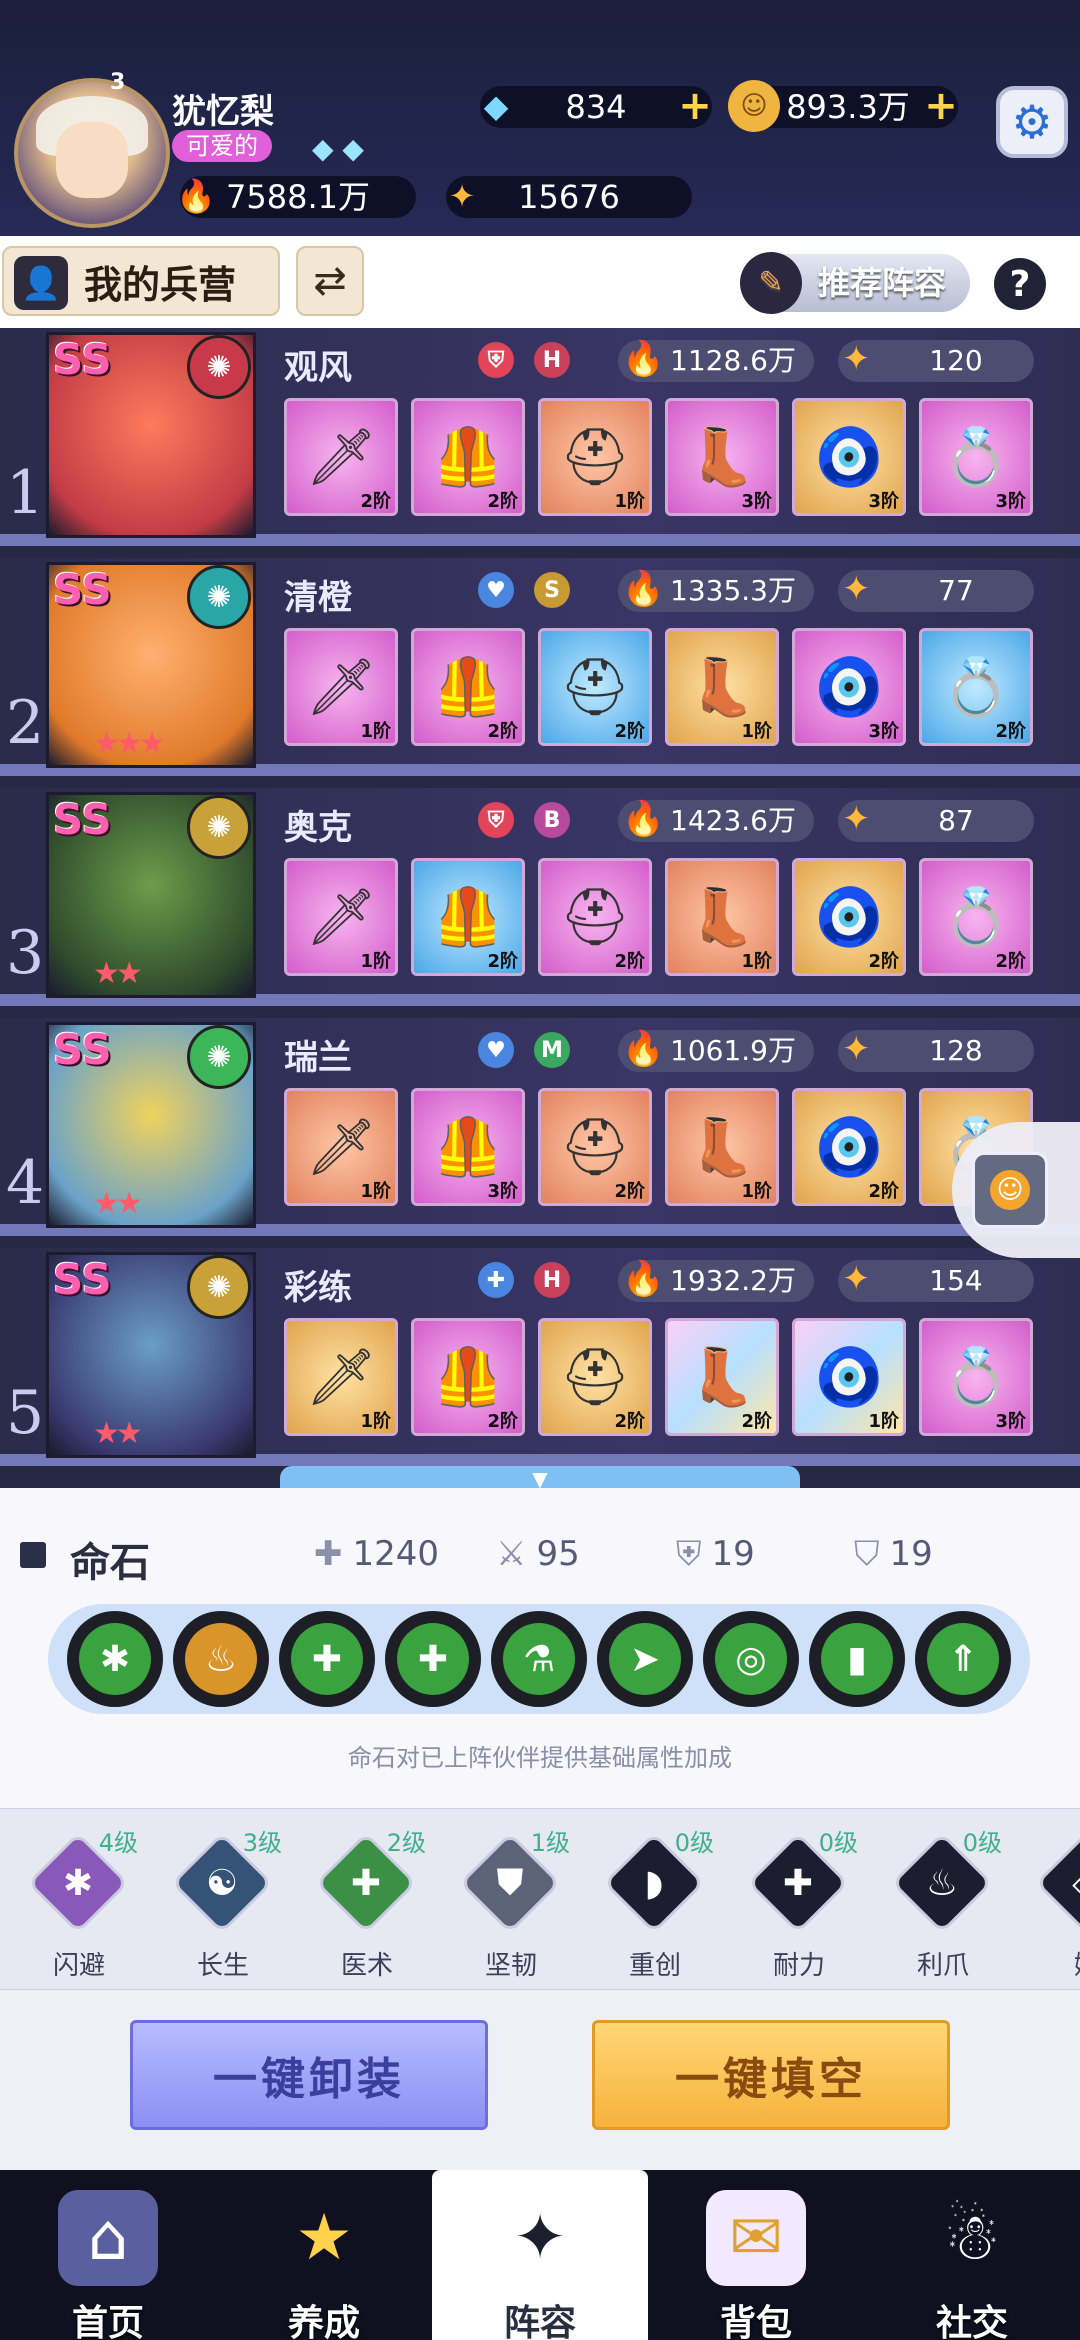 The width and height of the screenshot is (1080, 2340). What do you see at coordinates (318, 828) in the screenshot?
I see `hero-name: 奥克` at bounding box center [318, 828].